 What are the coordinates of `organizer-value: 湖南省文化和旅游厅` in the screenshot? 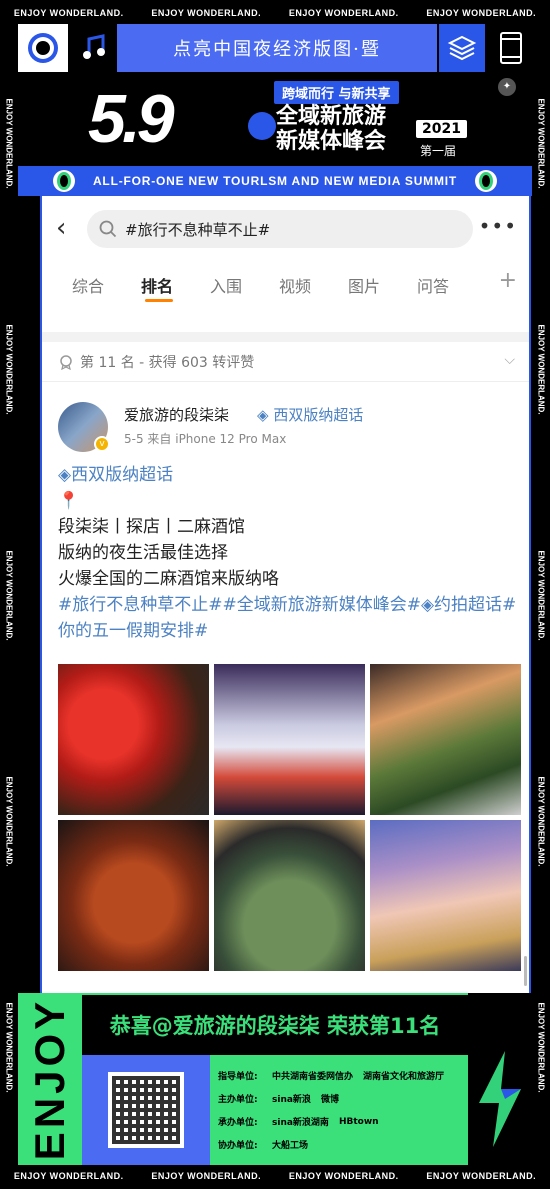 It's located at (404, 1077).